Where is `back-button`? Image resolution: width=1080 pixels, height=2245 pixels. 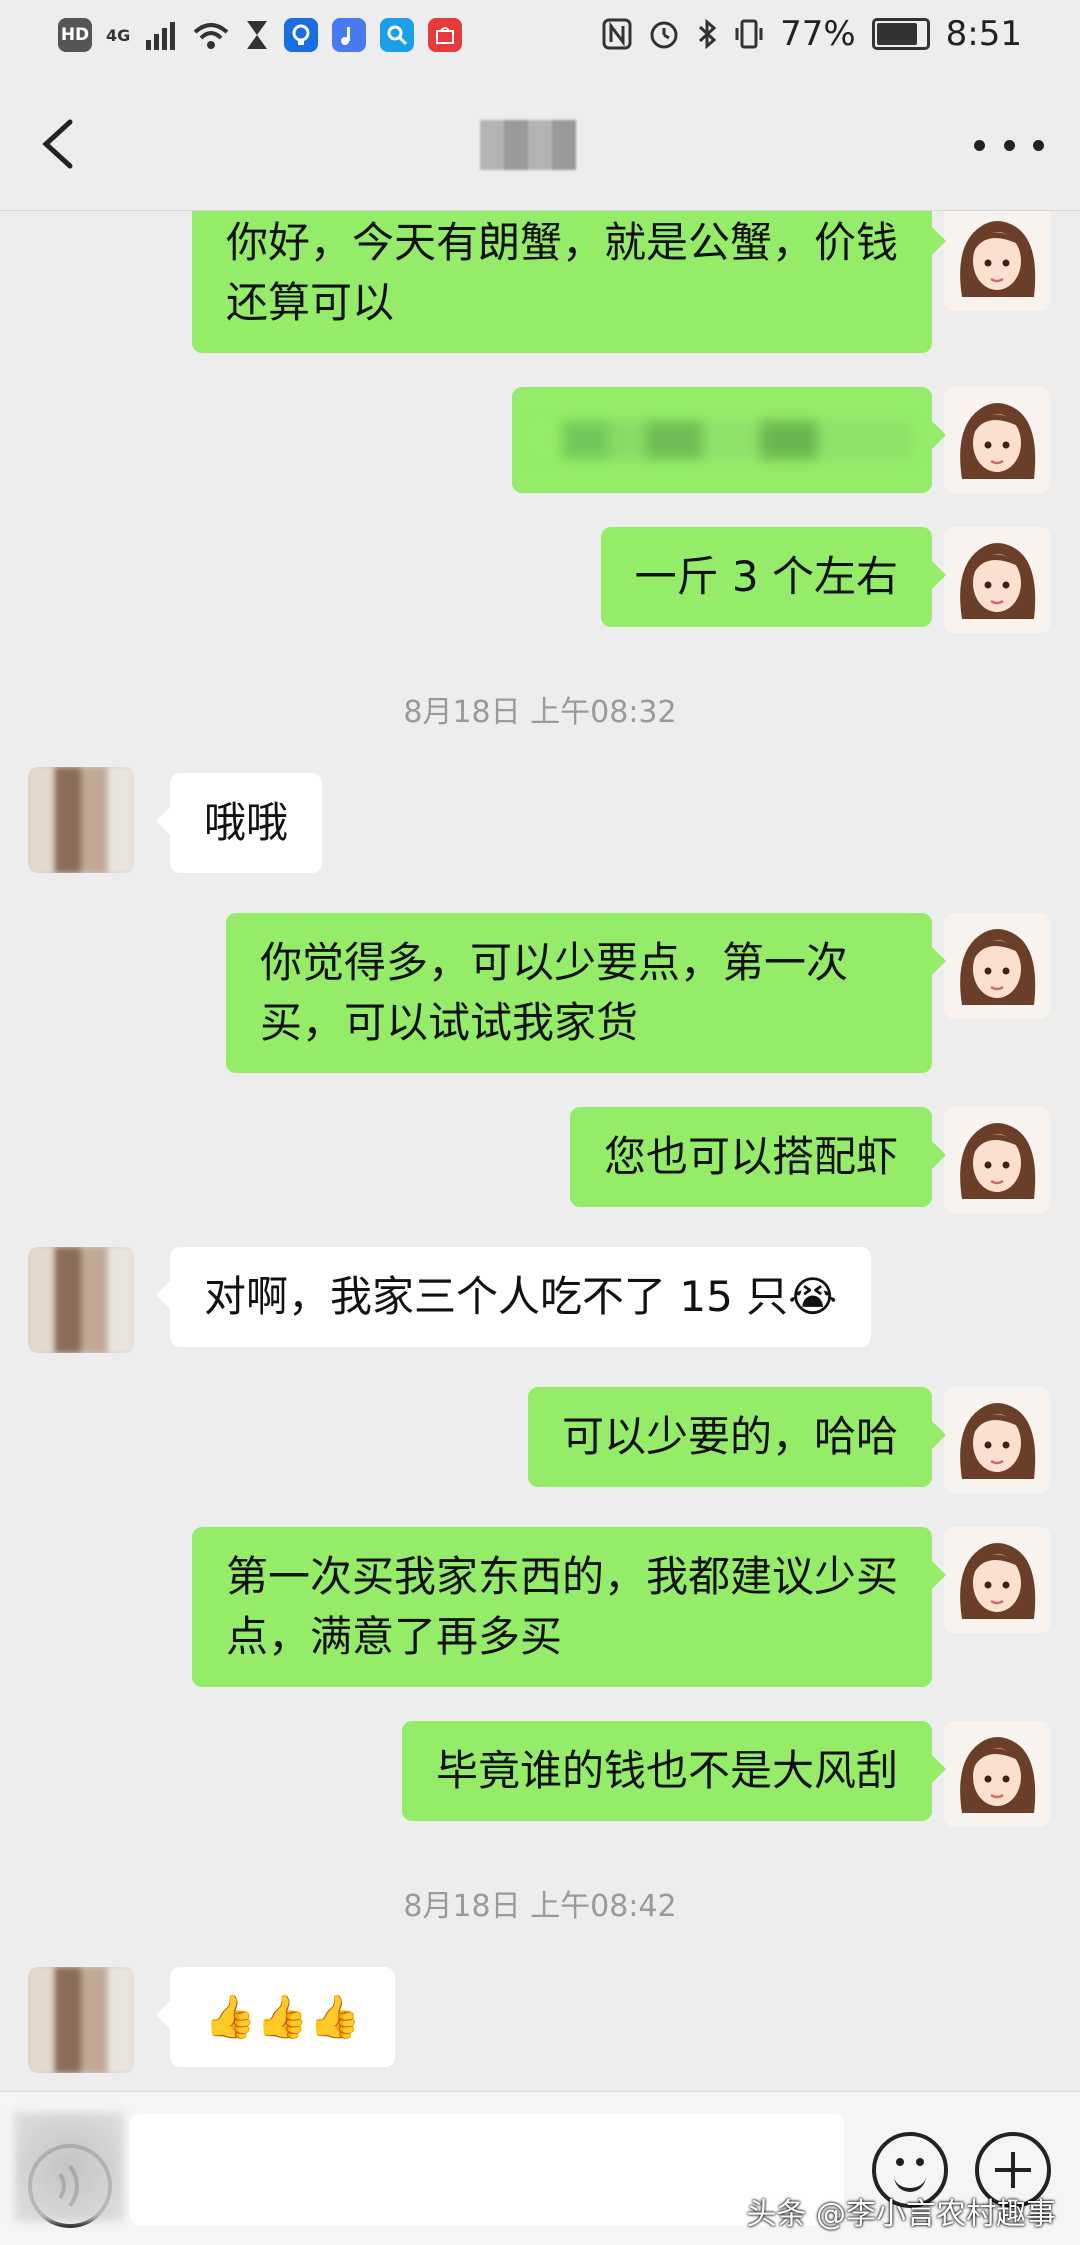
back-button is located at coordinates (60, 144).